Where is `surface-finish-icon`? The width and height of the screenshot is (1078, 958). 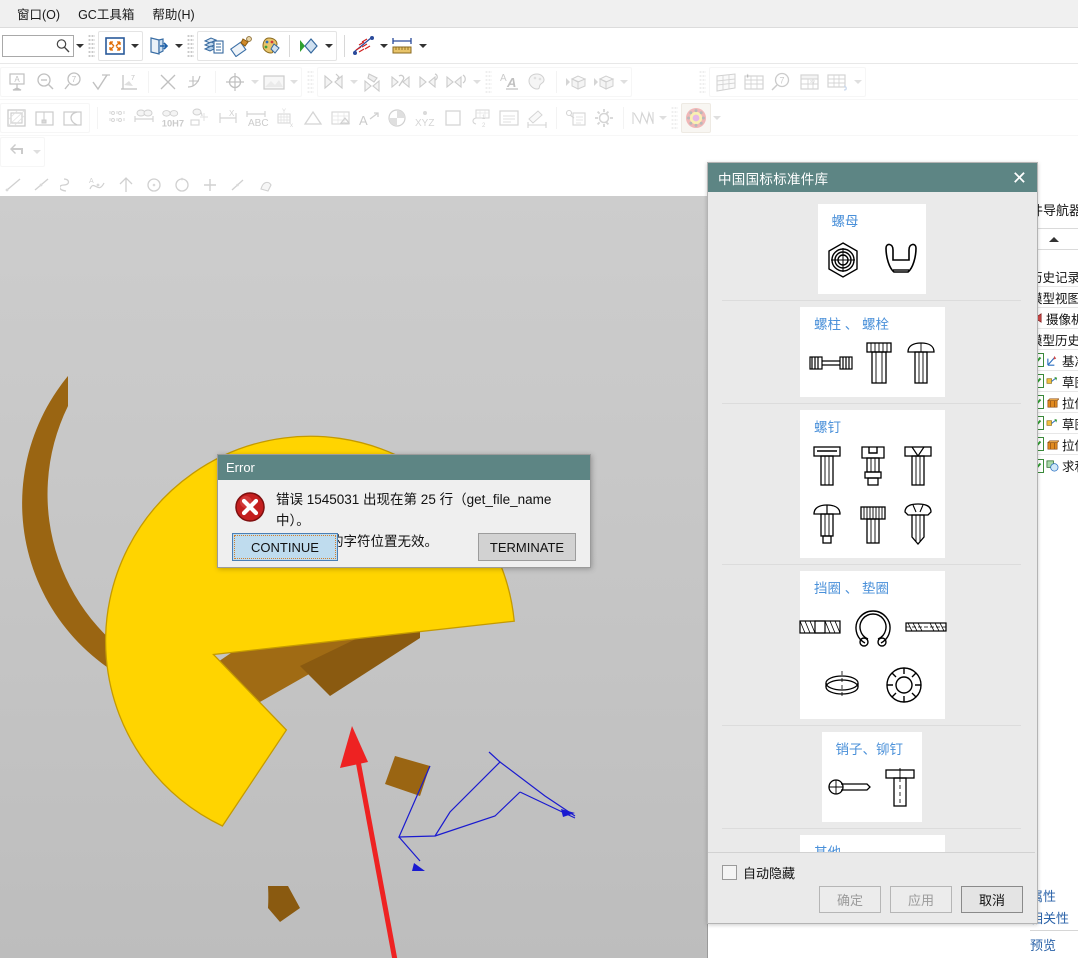
surface-finish-icon is located at coordinates (101, 82).